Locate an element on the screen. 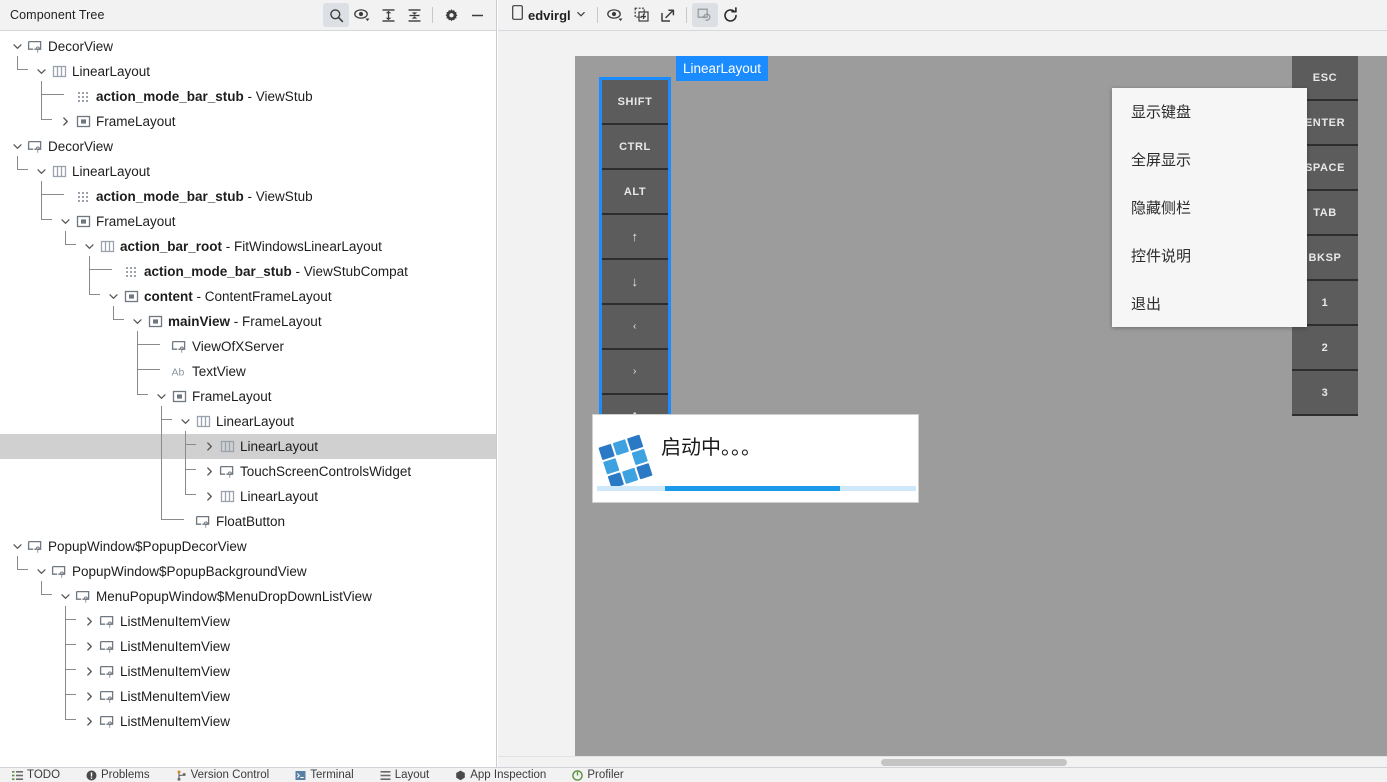  tree-arrow-placeholder is located at coordinates (113, 271).